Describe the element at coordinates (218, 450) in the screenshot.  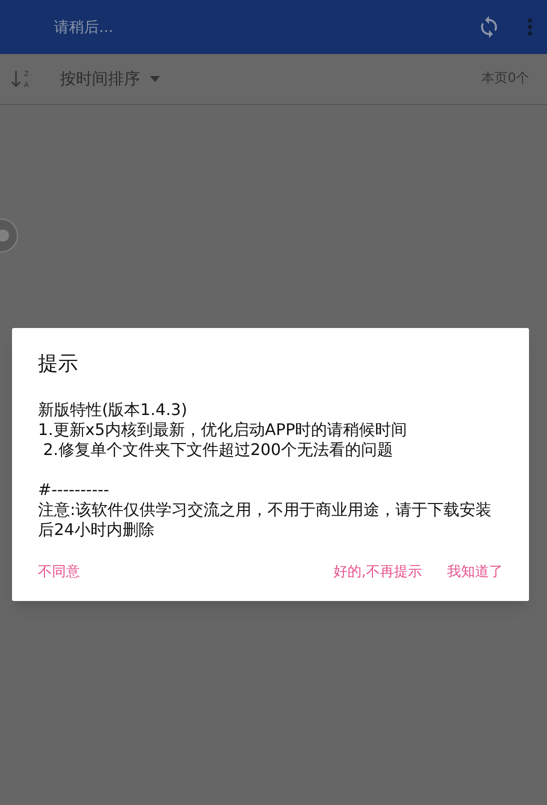
I see `message-line: 2.修复单个文件夹下文件超过200个无法看的问题` at that location.